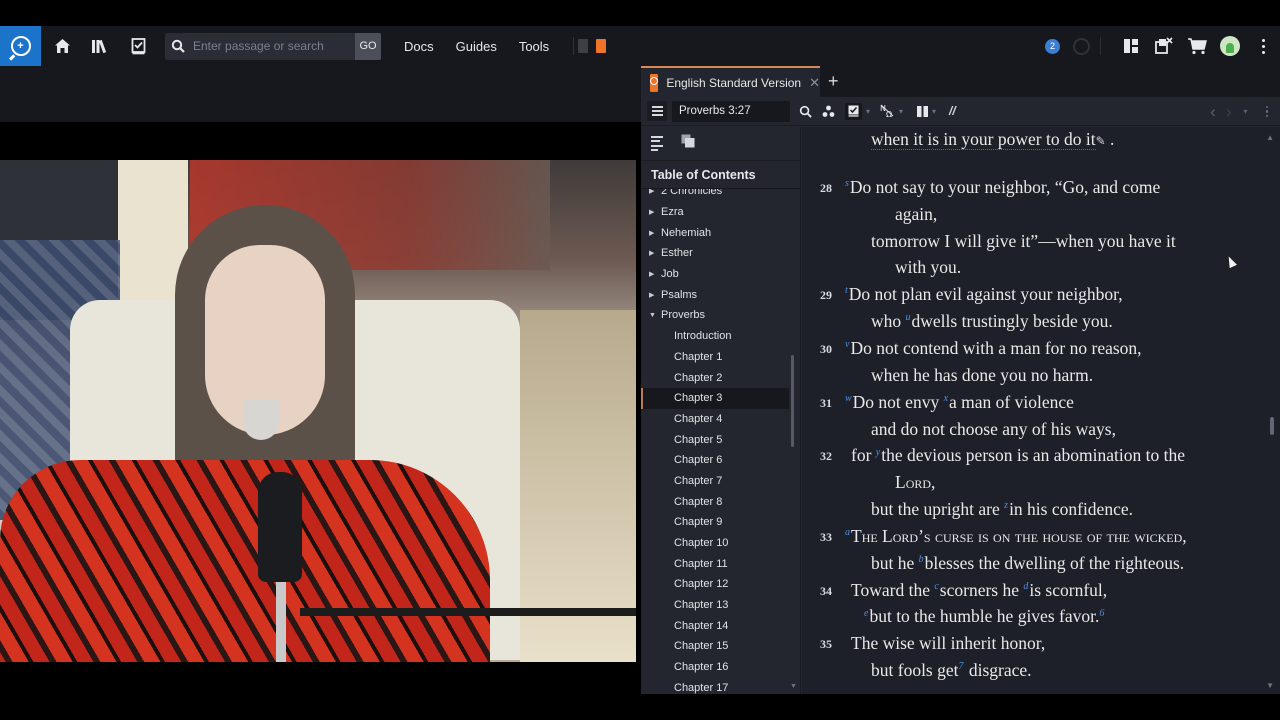  Describe the element at coordinates (138, 46) in the screenshot. I see `reading-plan-button` at that location.